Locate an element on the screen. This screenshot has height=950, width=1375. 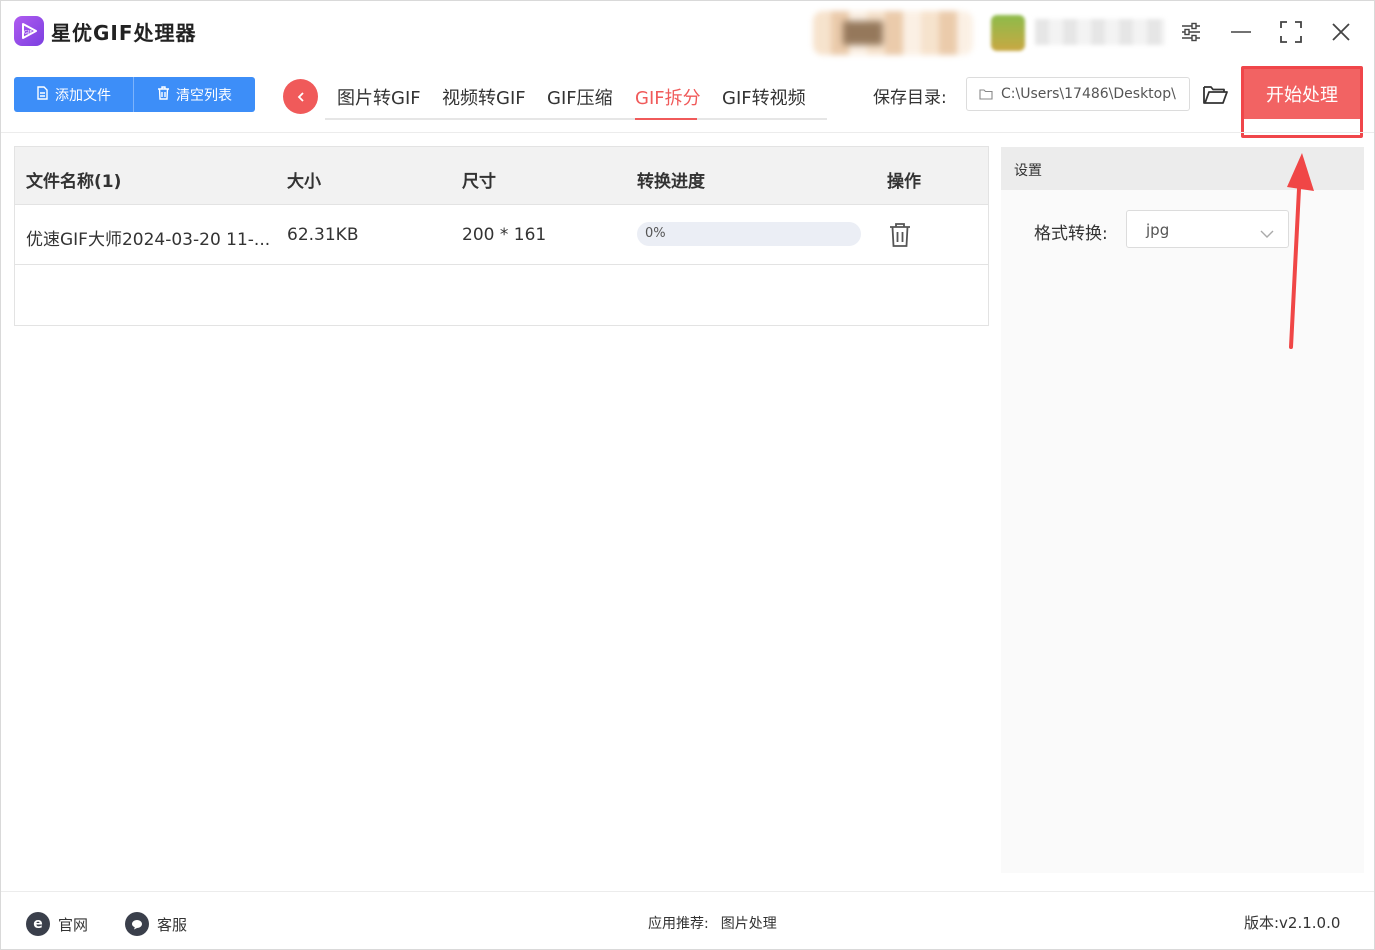
file-action-group: 添加文件 清空列表 is located at coordinates (134, 94).